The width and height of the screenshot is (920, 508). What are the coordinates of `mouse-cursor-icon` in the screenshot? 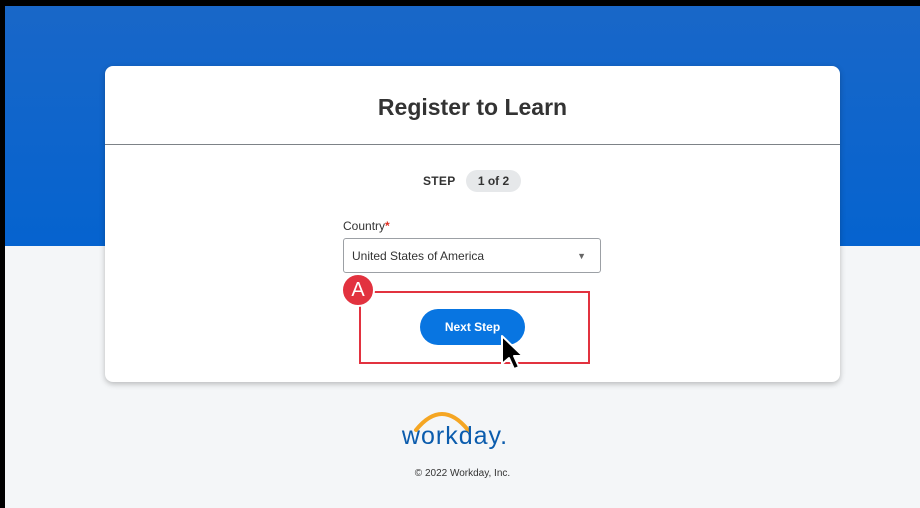 It's located at (512, 352).